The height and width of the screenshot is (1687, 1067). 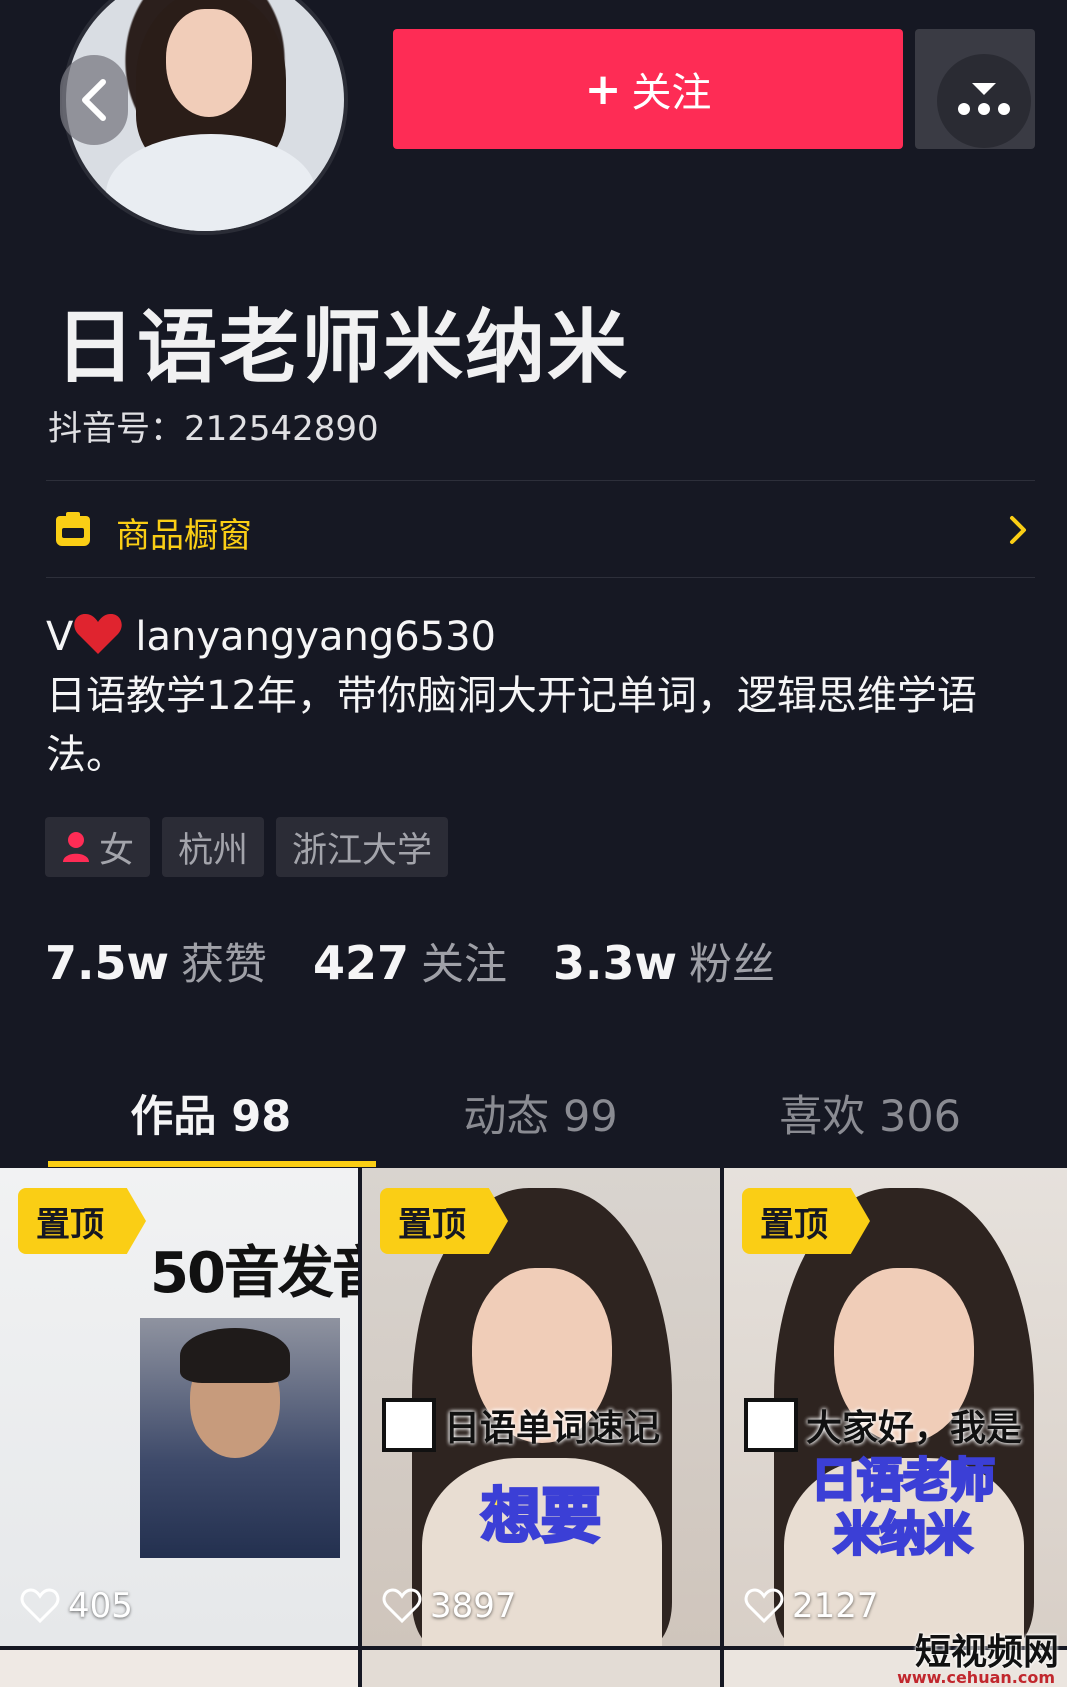 What do you see at coordinates (984, 101) in the screenshot?
I see `more-icon` at bounding box center [984, 101].